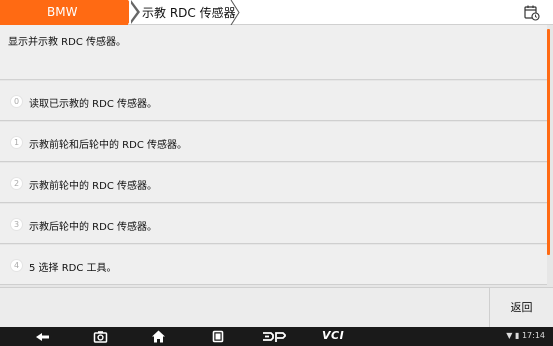 The image size is (553, 346). I want to click on breadcrumb-end-arrow, so click(235, 12).